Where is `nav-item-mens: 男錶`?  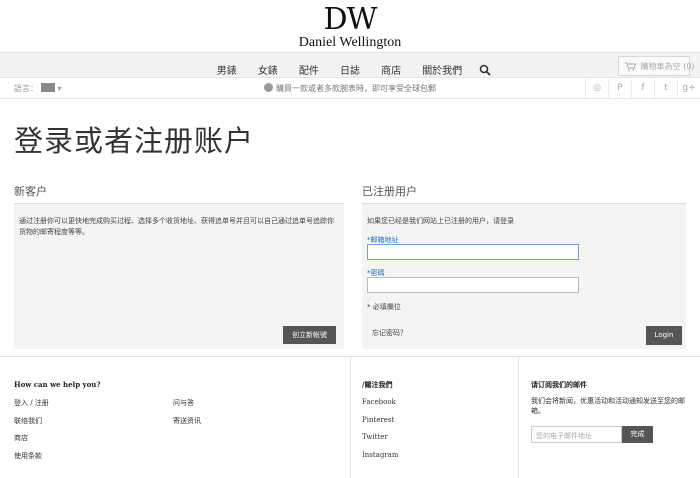 nav-item-mens: 男錶 is located at coordinates (227, 69).